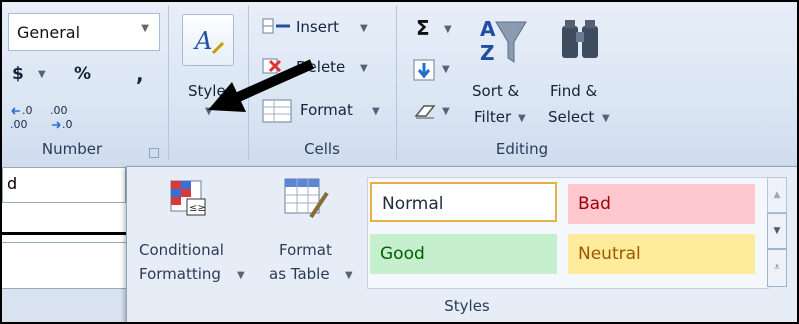  What do you see at coordinates (154, 153) in the screenshot?
I see `dialog-launcher-icon` at bounding box center [154, 153].